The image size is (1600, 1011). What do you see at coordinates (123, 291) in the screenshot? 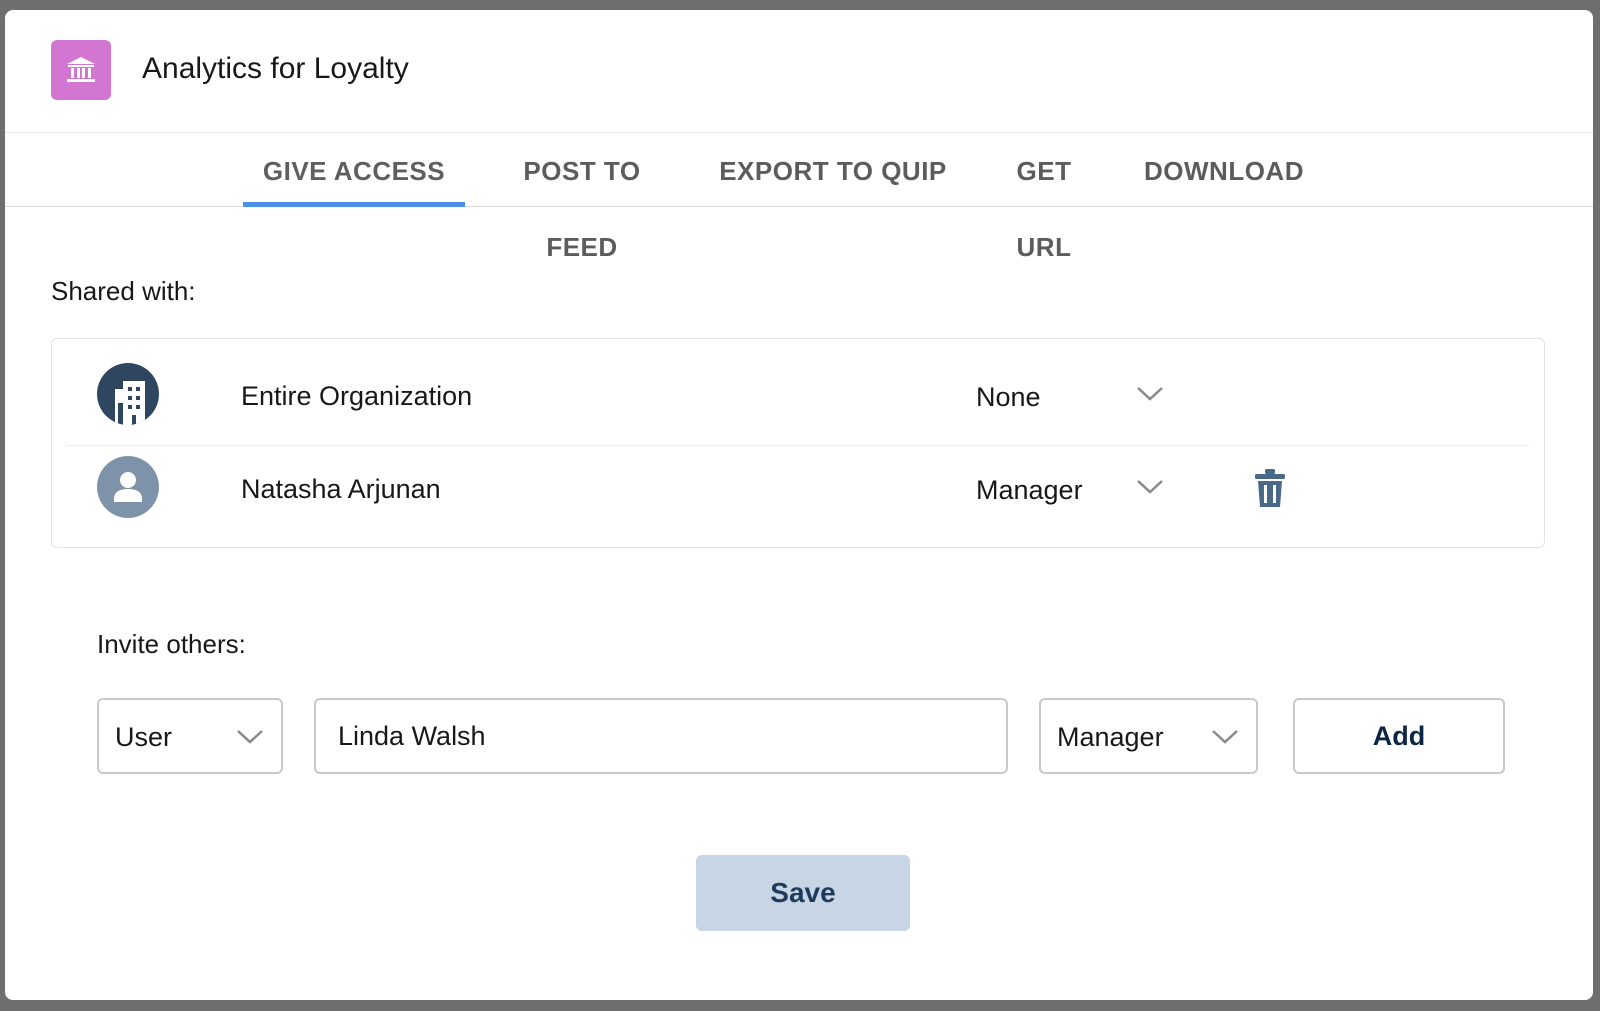
I see `shared-with-label: Shared with:` at bounding box center [123, 291].